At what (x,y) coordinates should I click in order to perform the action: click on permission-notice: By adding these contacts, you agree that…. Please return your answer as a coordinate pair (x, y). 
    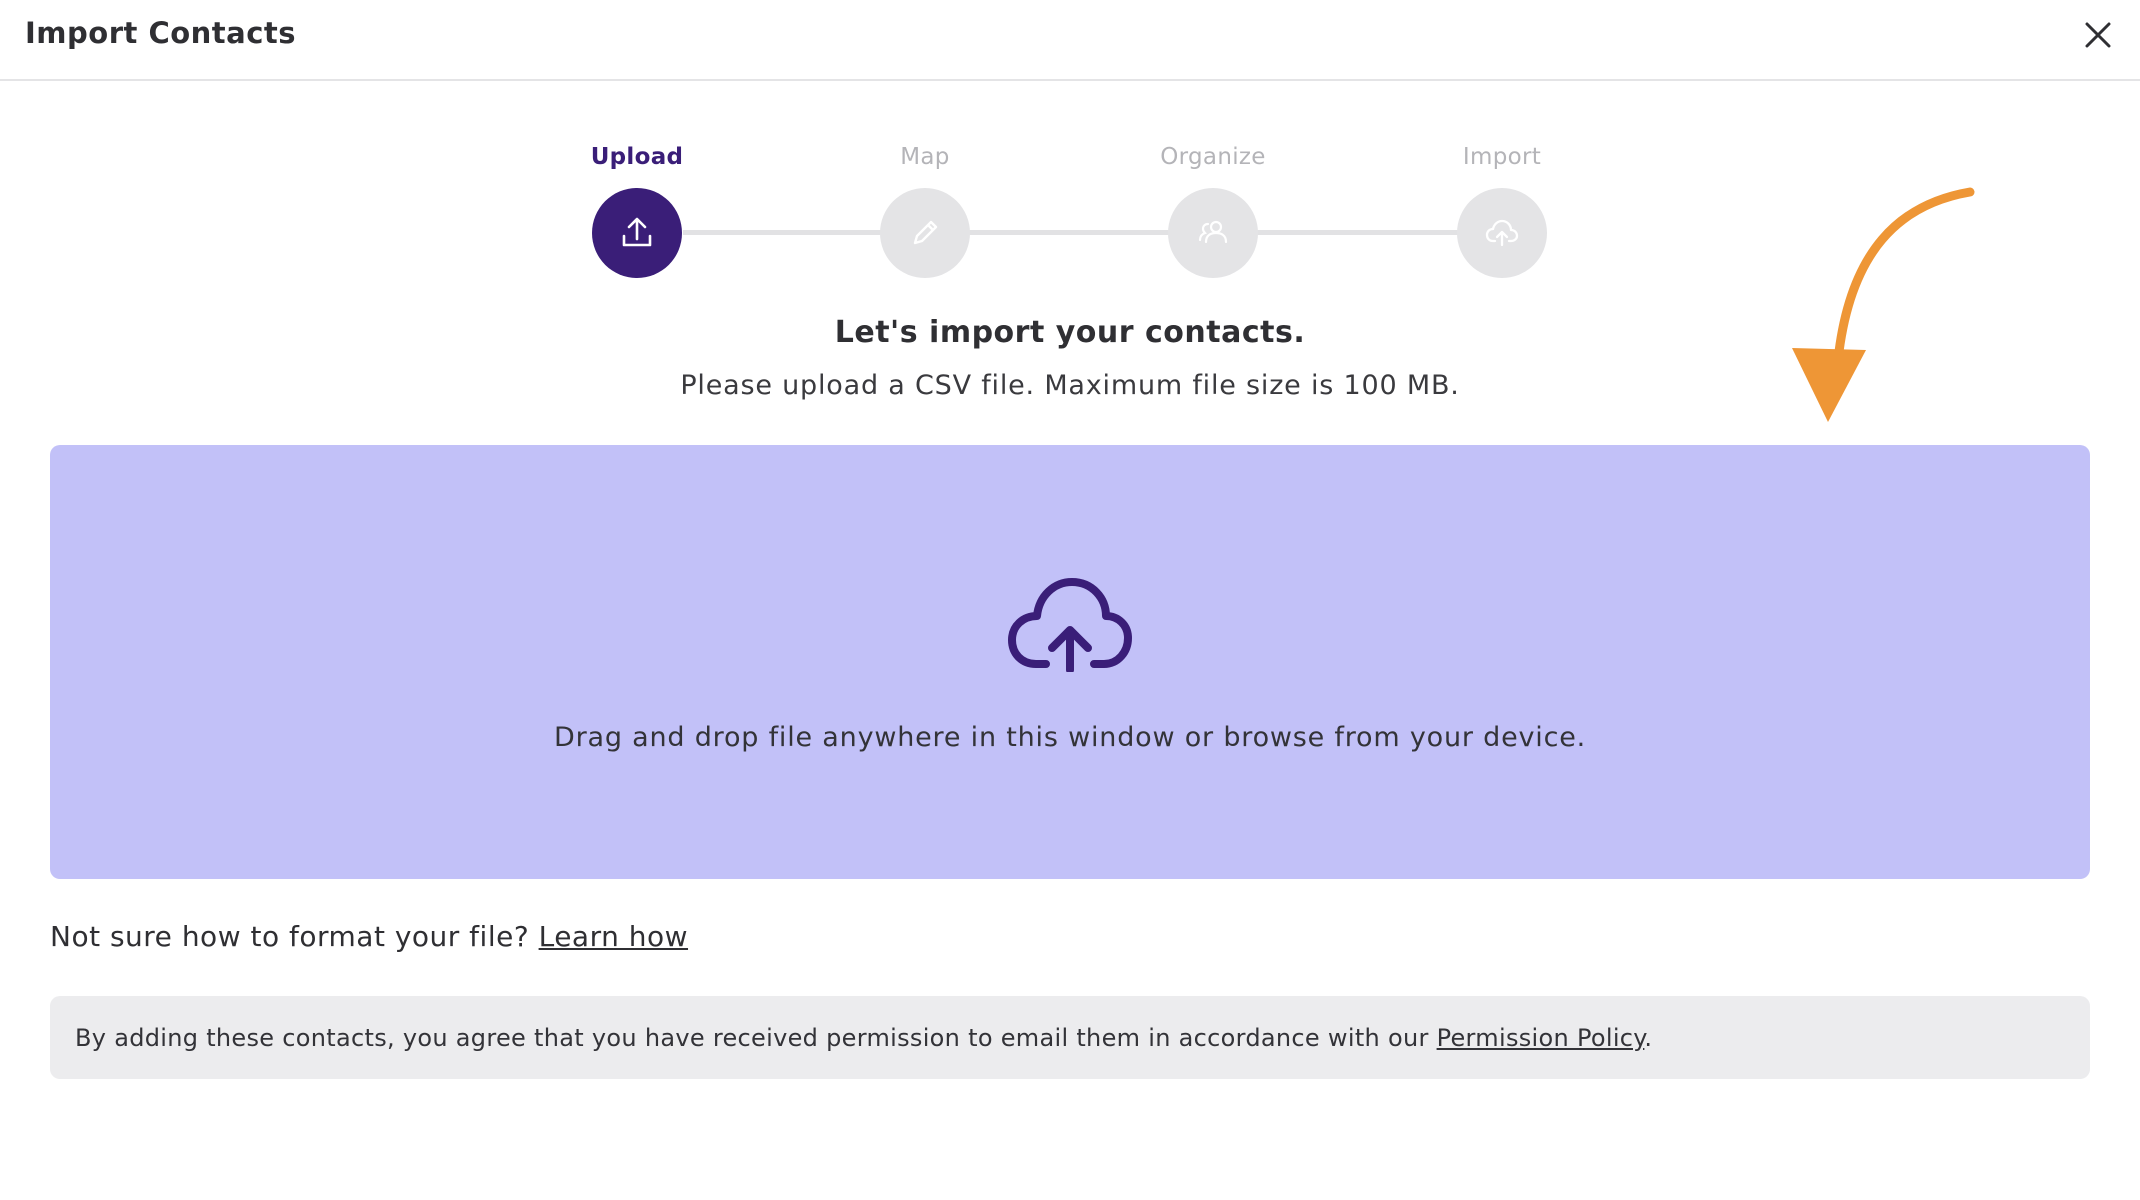
    Looking at the image, I should click on (1070, 1037).